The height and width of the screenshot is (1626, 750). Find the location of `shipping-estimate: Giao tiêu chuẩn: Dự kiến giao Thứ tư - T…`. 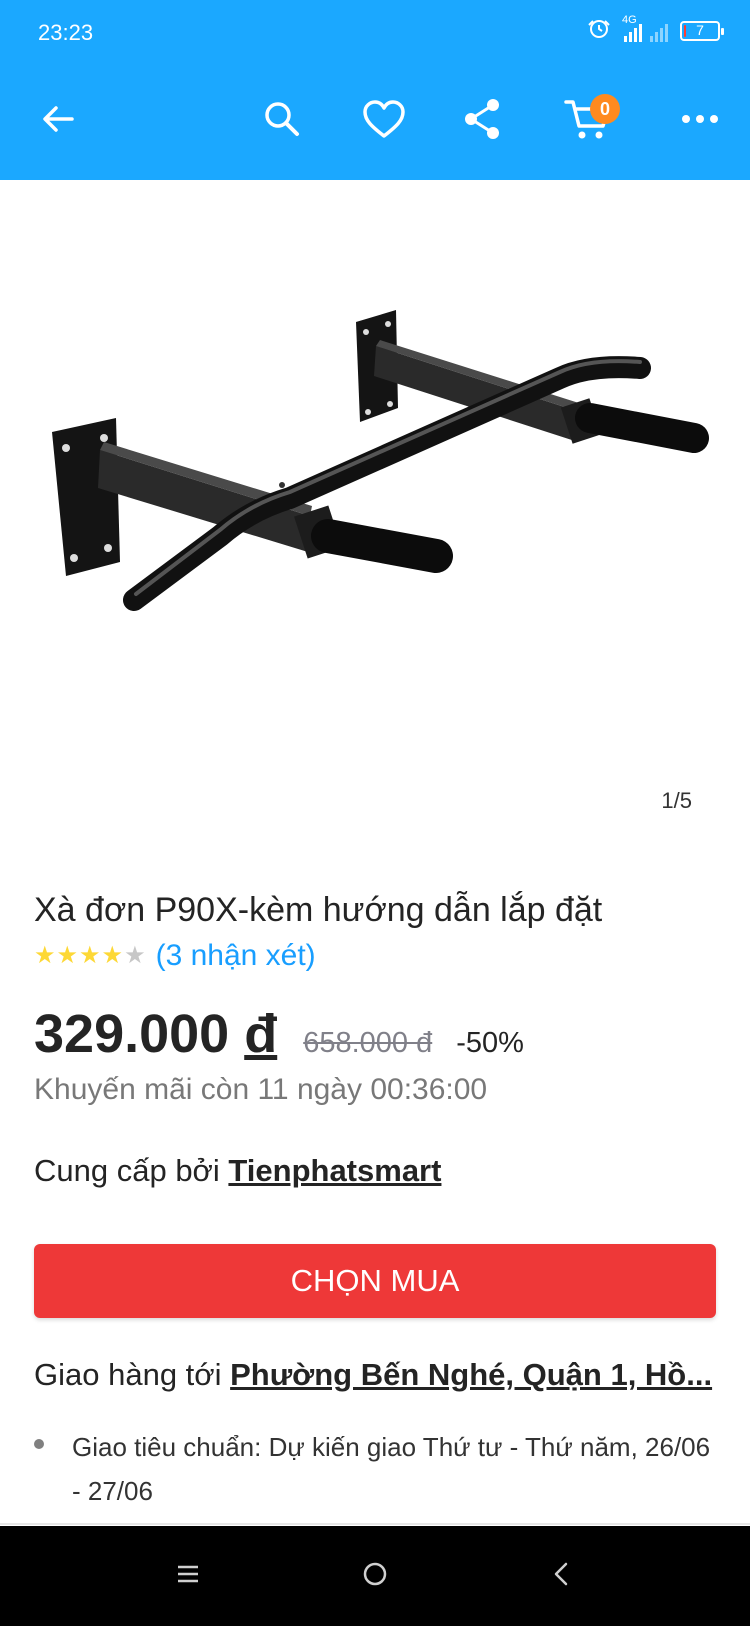

shipping-estimate: Giao tiêu chuẩn: Dự kiến giao Thứ tư - T… is located at coordinates (391, 1469).